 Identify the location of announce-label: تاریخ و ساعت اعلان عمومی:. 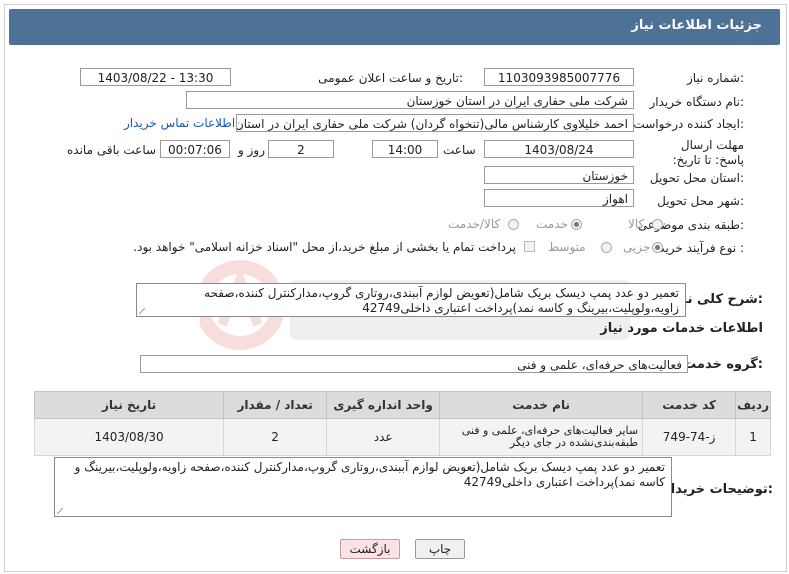
(390, 78).